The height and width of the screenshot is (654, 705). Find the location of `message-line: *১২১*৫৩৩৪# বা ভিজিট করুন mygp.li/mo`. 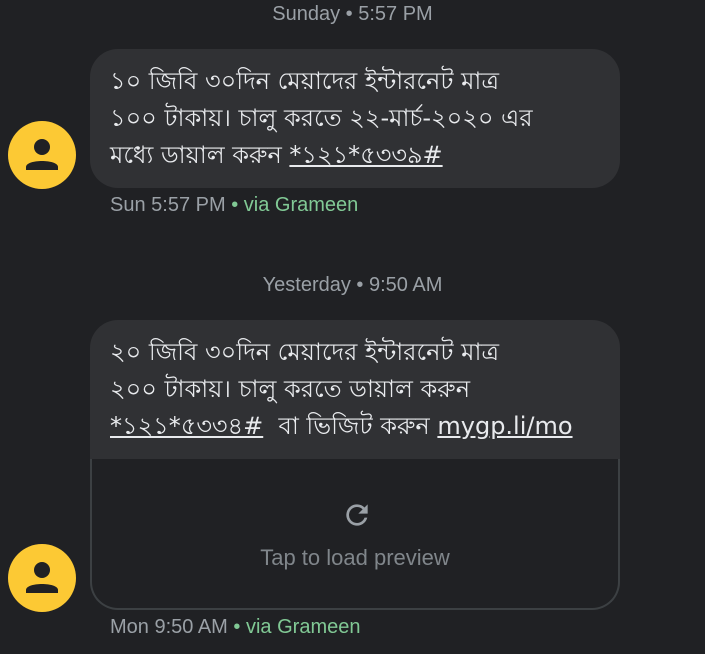

message-line: *১২১*৫৩৩৪# বা ভিজিট করুন mygp.li/mo is located at coordinates (354, 426).